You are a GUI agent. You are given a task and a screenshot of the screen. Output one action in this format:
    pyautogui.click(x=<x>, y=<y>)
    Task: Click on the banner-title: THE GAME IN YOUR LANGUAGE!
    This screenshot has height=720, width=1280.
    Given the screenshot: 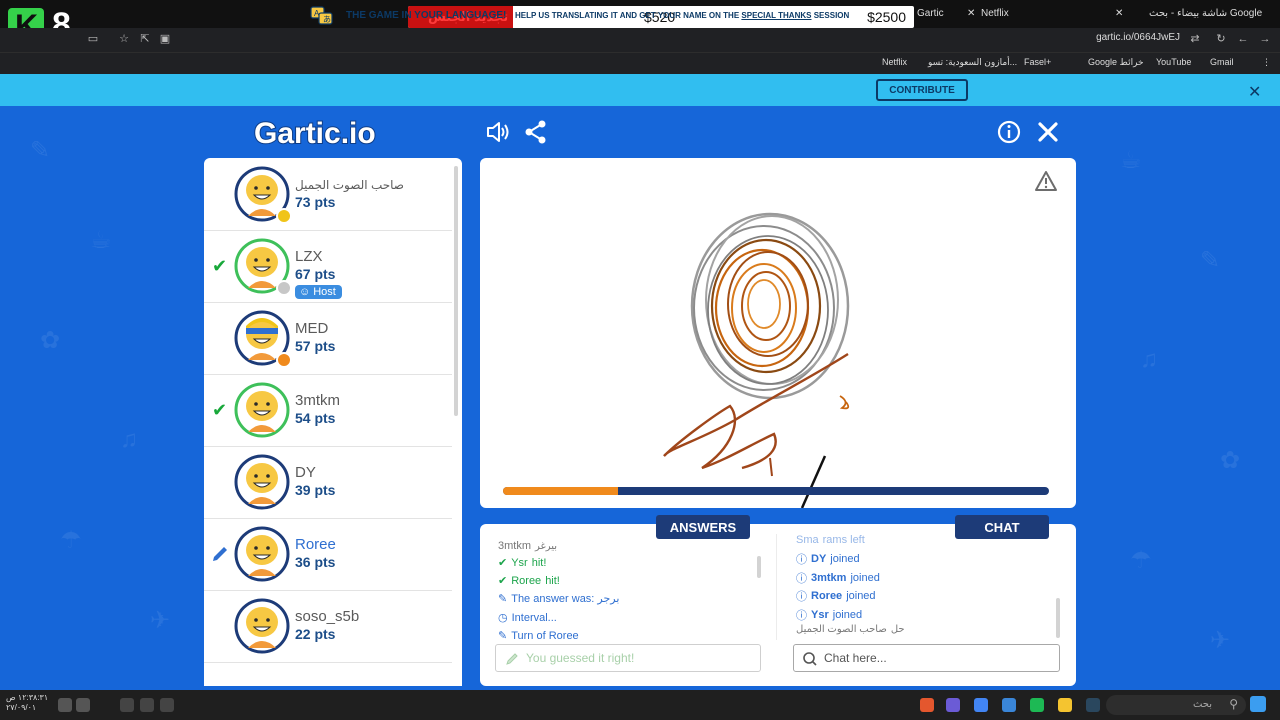 What is the action you would take?
    pyautogui.click(x=426, y=15)
    